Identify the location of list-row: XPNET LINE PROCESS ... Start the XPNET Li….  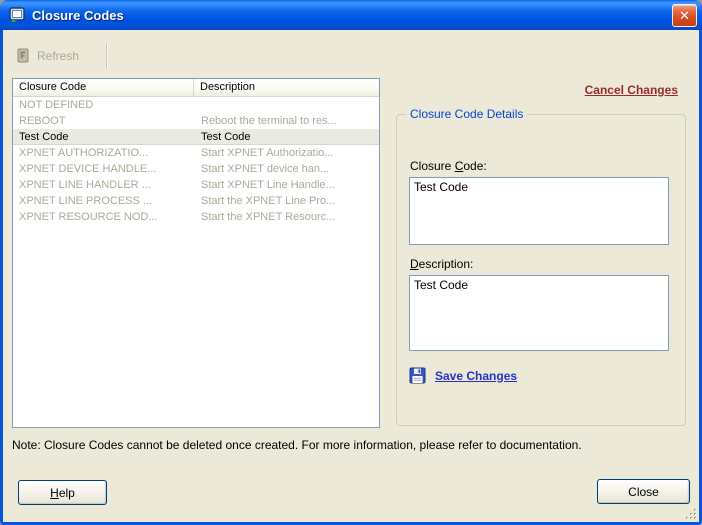
(196, 201).